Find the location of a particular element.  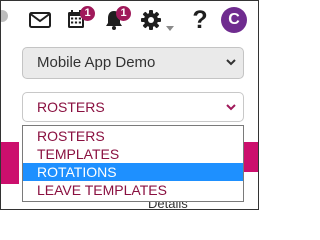

background-banner-left is located at coordinates (10, 163).